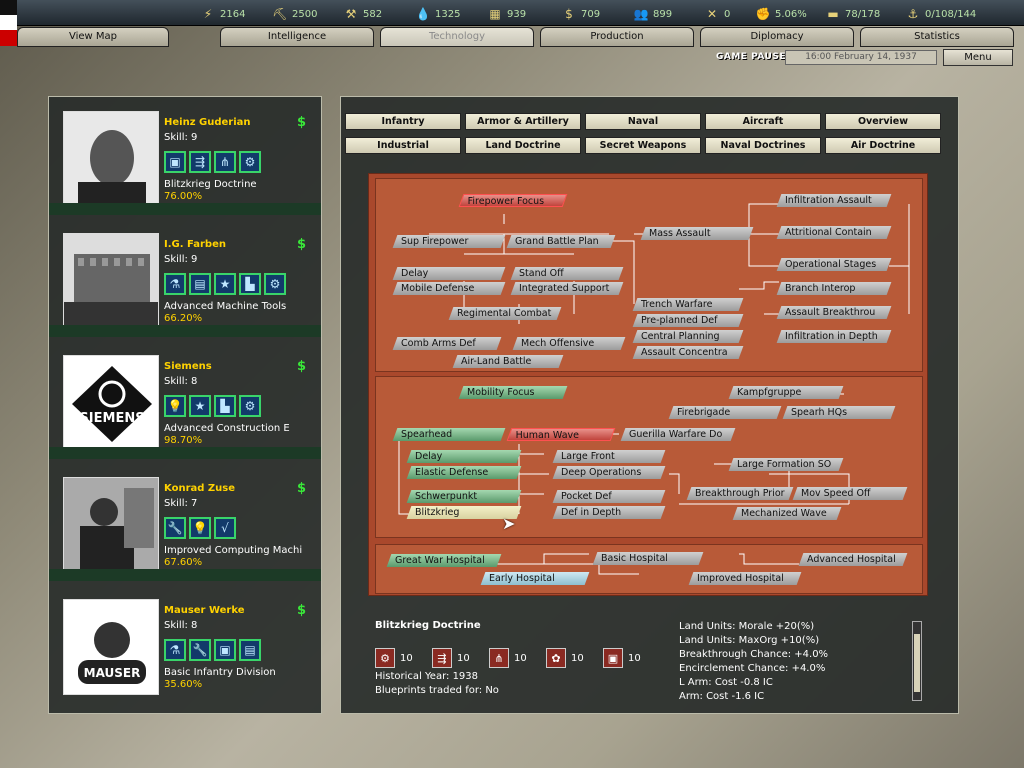 The width and height of the screenshot is (1024, 768). I want to click on crossed-swords-icon: ✕, so click(712, 14).